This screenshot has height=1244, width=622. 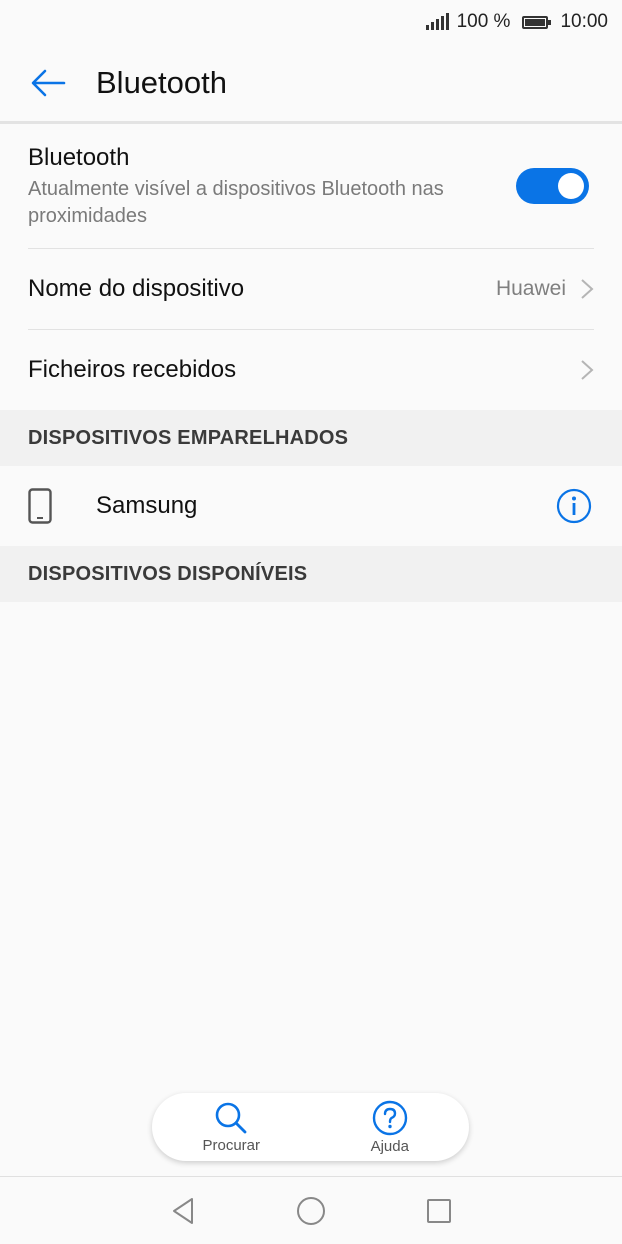 What do you see at coordinates (48, 506) in the screenshot?
I see `phone-icon` at bounding box center [48, 506].